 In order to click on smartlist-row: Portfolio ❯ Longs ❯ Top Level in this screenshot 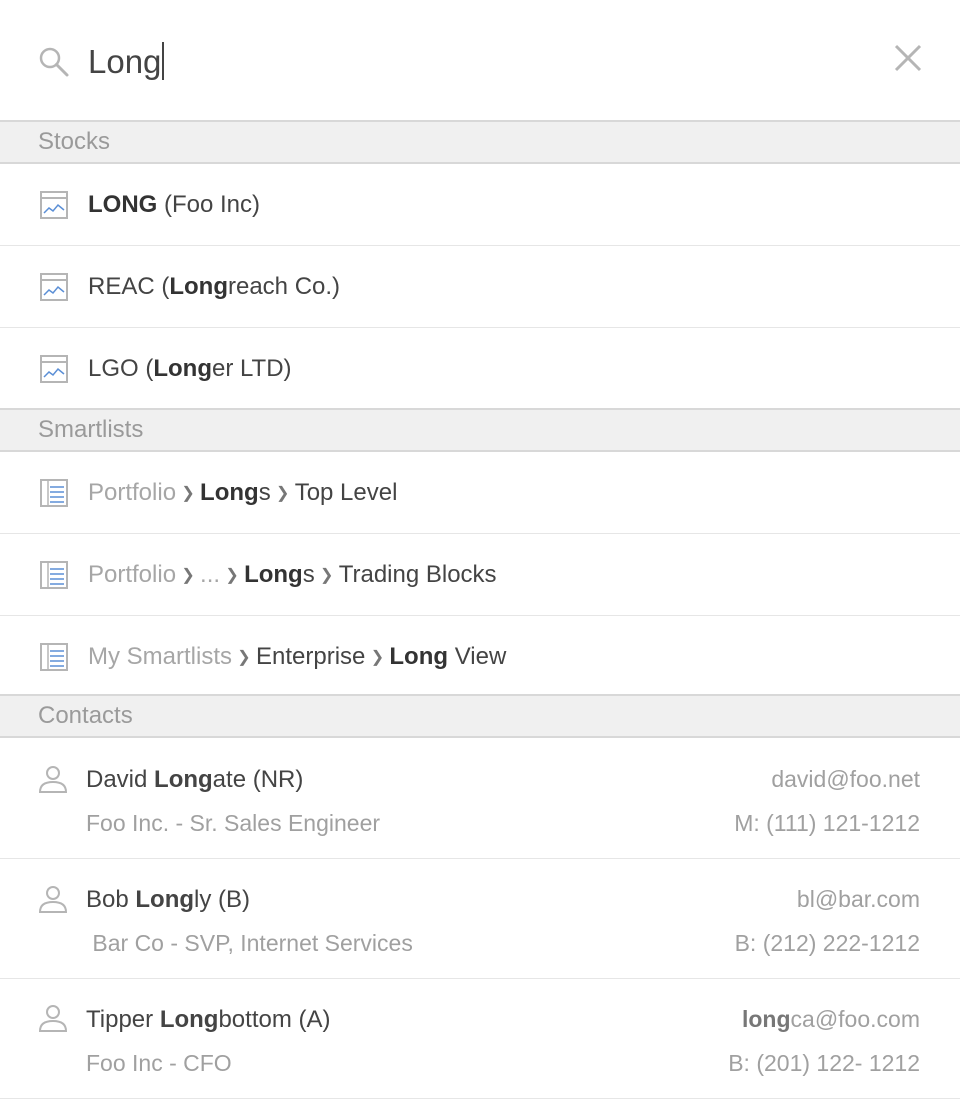, I will do `click(480, 493)`.